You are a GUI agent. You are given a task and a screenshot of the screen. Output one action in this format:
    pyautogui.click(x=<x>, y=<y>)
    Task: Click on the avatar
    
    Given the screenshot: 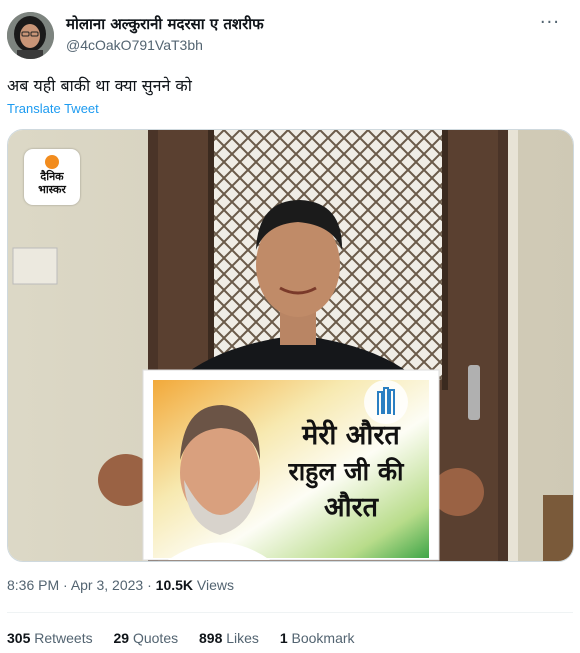 What is the action you would take?
    pyautogui.click(x=30, y=35)
    